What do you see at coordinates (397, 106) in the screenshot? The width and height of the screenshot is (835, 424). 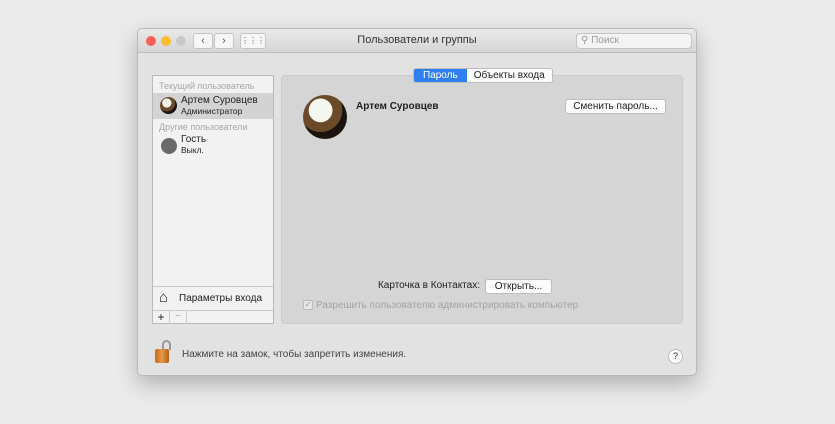 I see `full-name: Артем Суровцев` at bounding box center [397, 106].